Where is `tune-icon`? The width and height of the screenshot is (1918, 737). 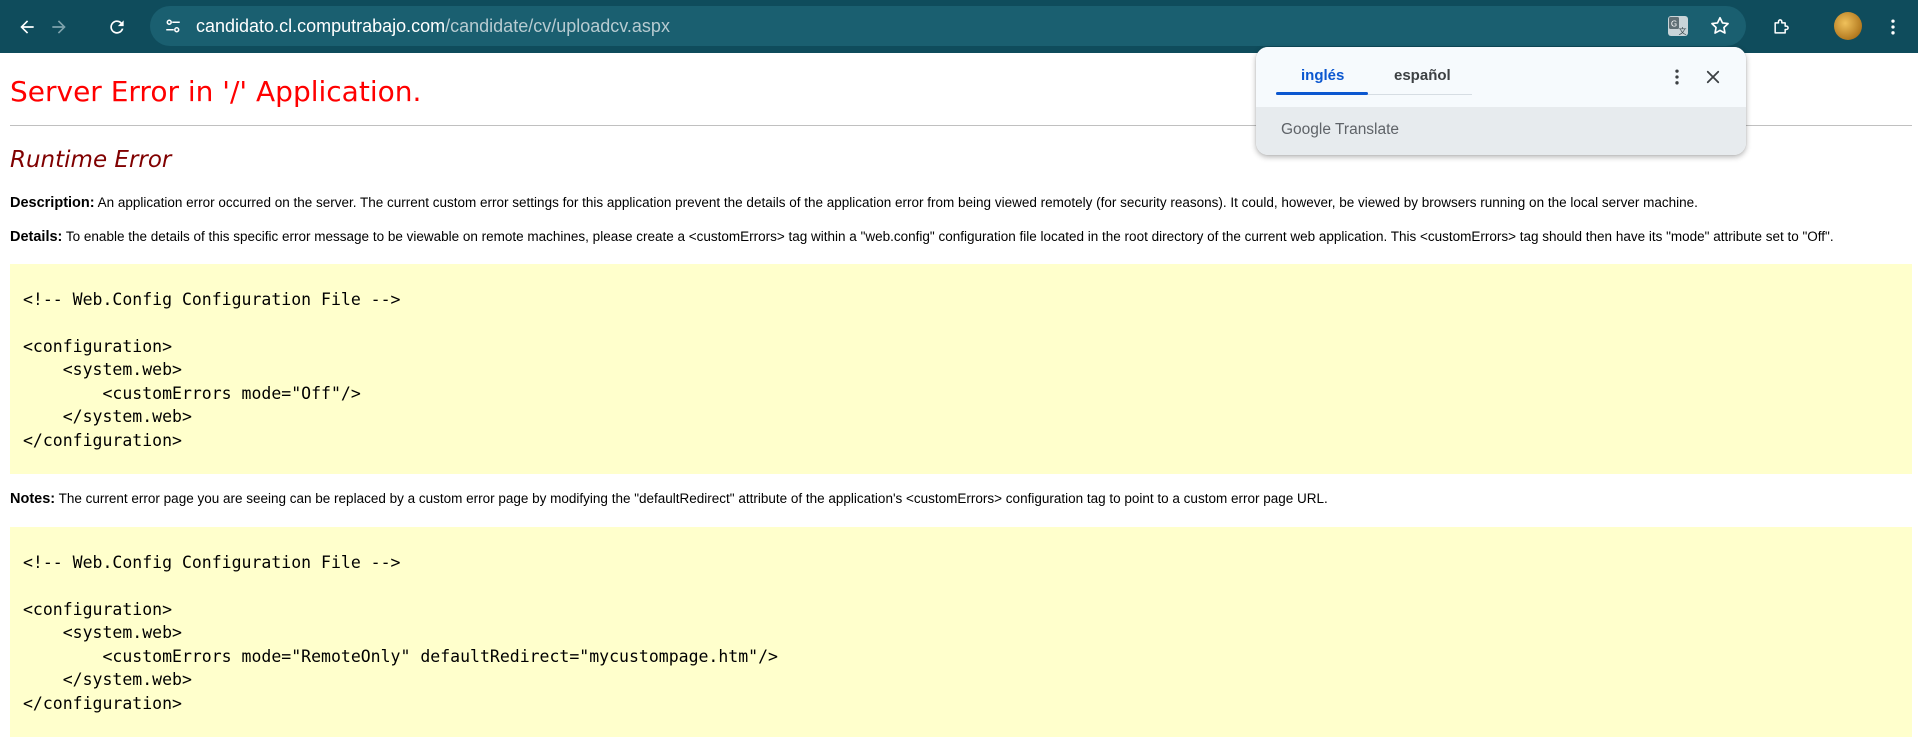 tune-icon is located at coordinates (173, 26).